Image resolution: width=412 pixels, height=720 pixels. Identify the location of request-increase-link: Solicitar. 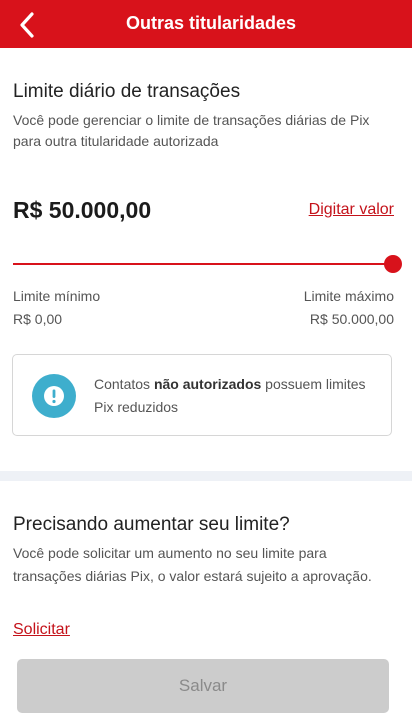
(41, 630).